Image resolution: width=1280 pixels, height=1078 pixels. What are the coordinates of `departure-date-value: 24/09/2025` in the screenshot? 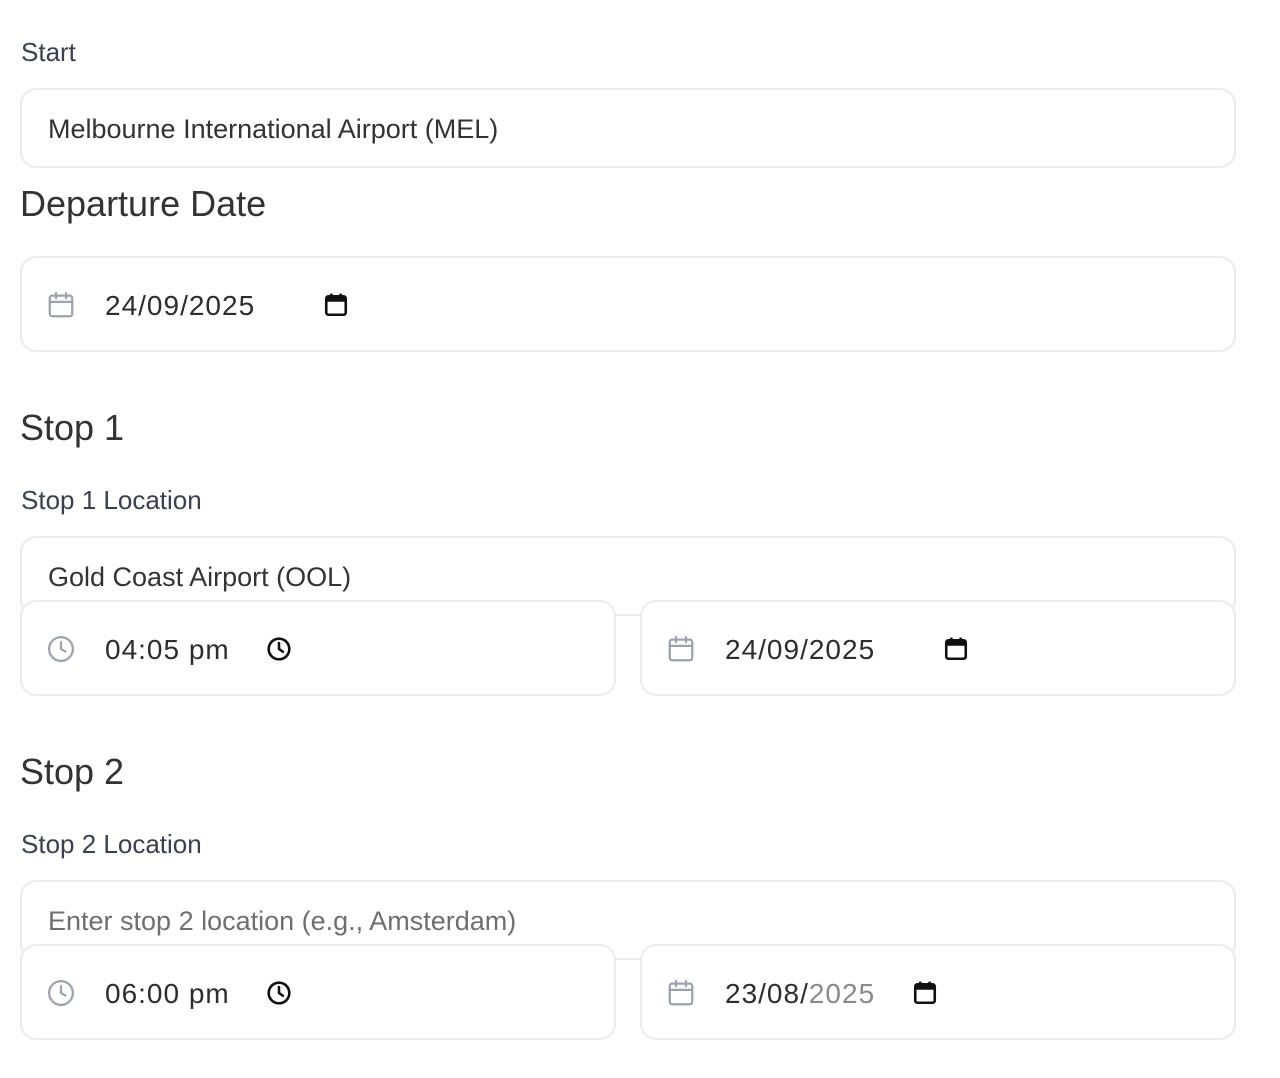 It's located at (180, 305).